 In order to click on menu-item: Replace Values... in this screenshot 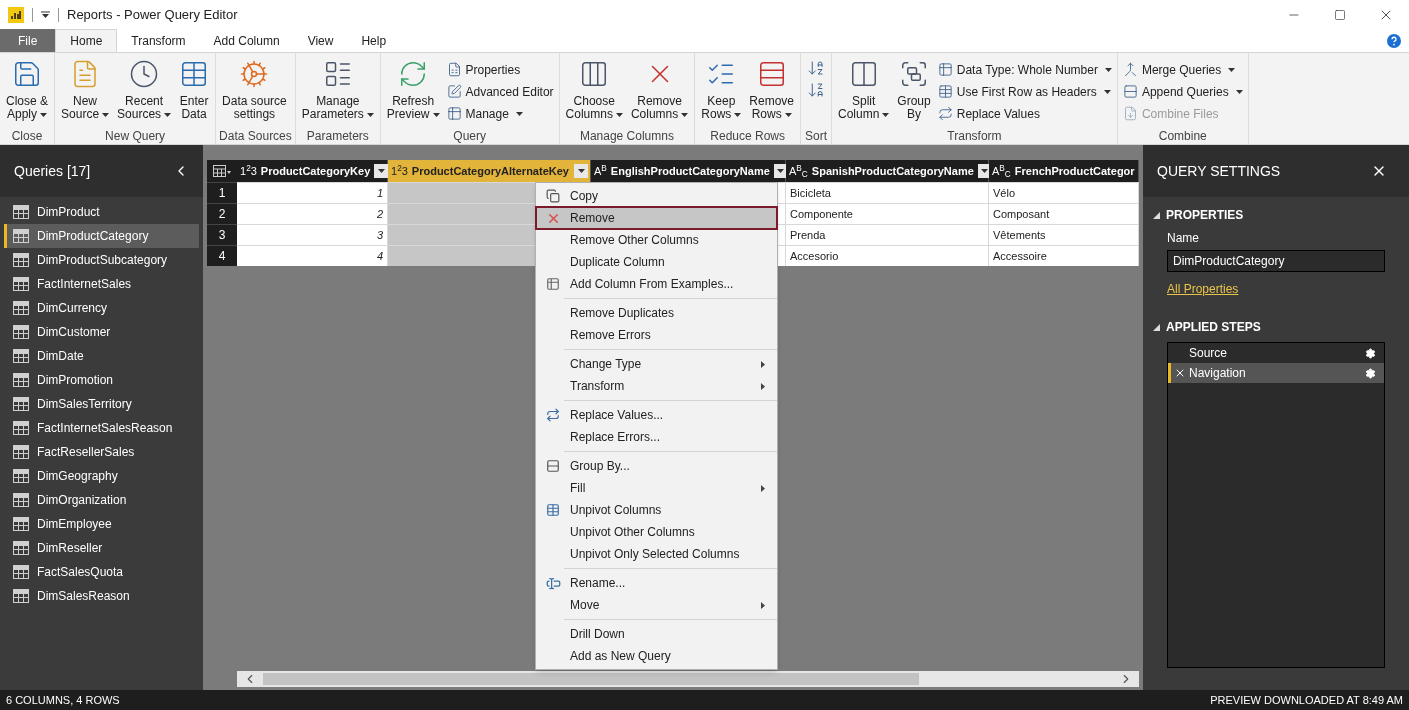, I will do `click(656, 415)`.